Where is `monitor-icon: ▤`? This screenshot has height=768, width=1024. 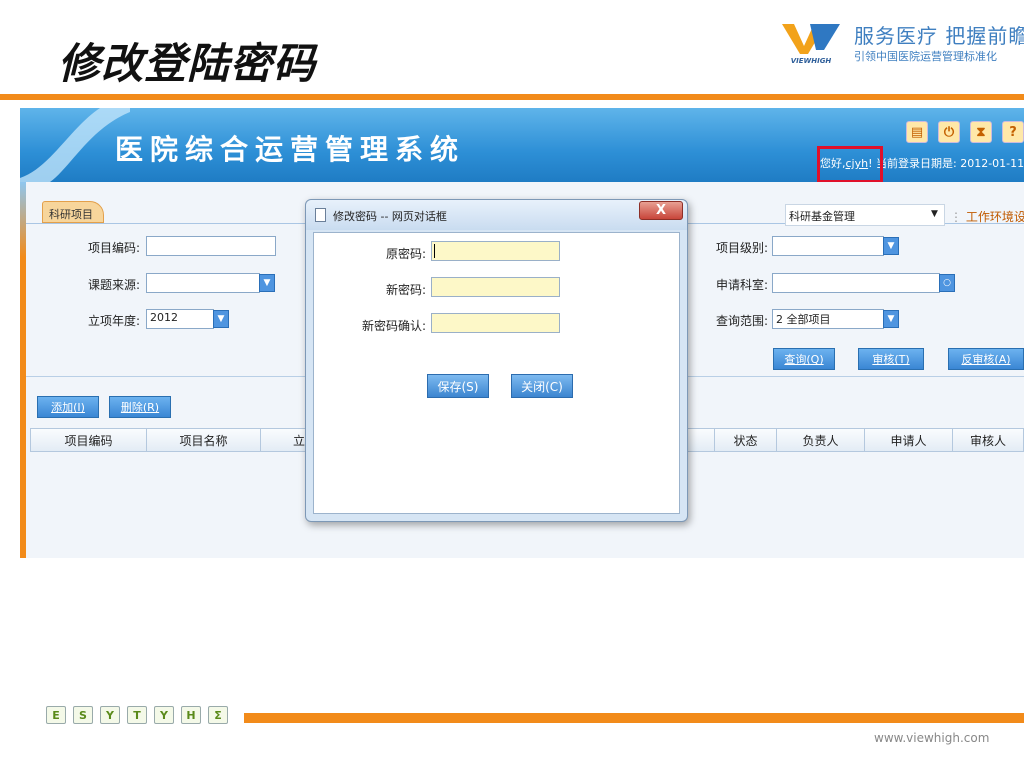 monitor-icon: ▤ is located at coordinates (917, 132).